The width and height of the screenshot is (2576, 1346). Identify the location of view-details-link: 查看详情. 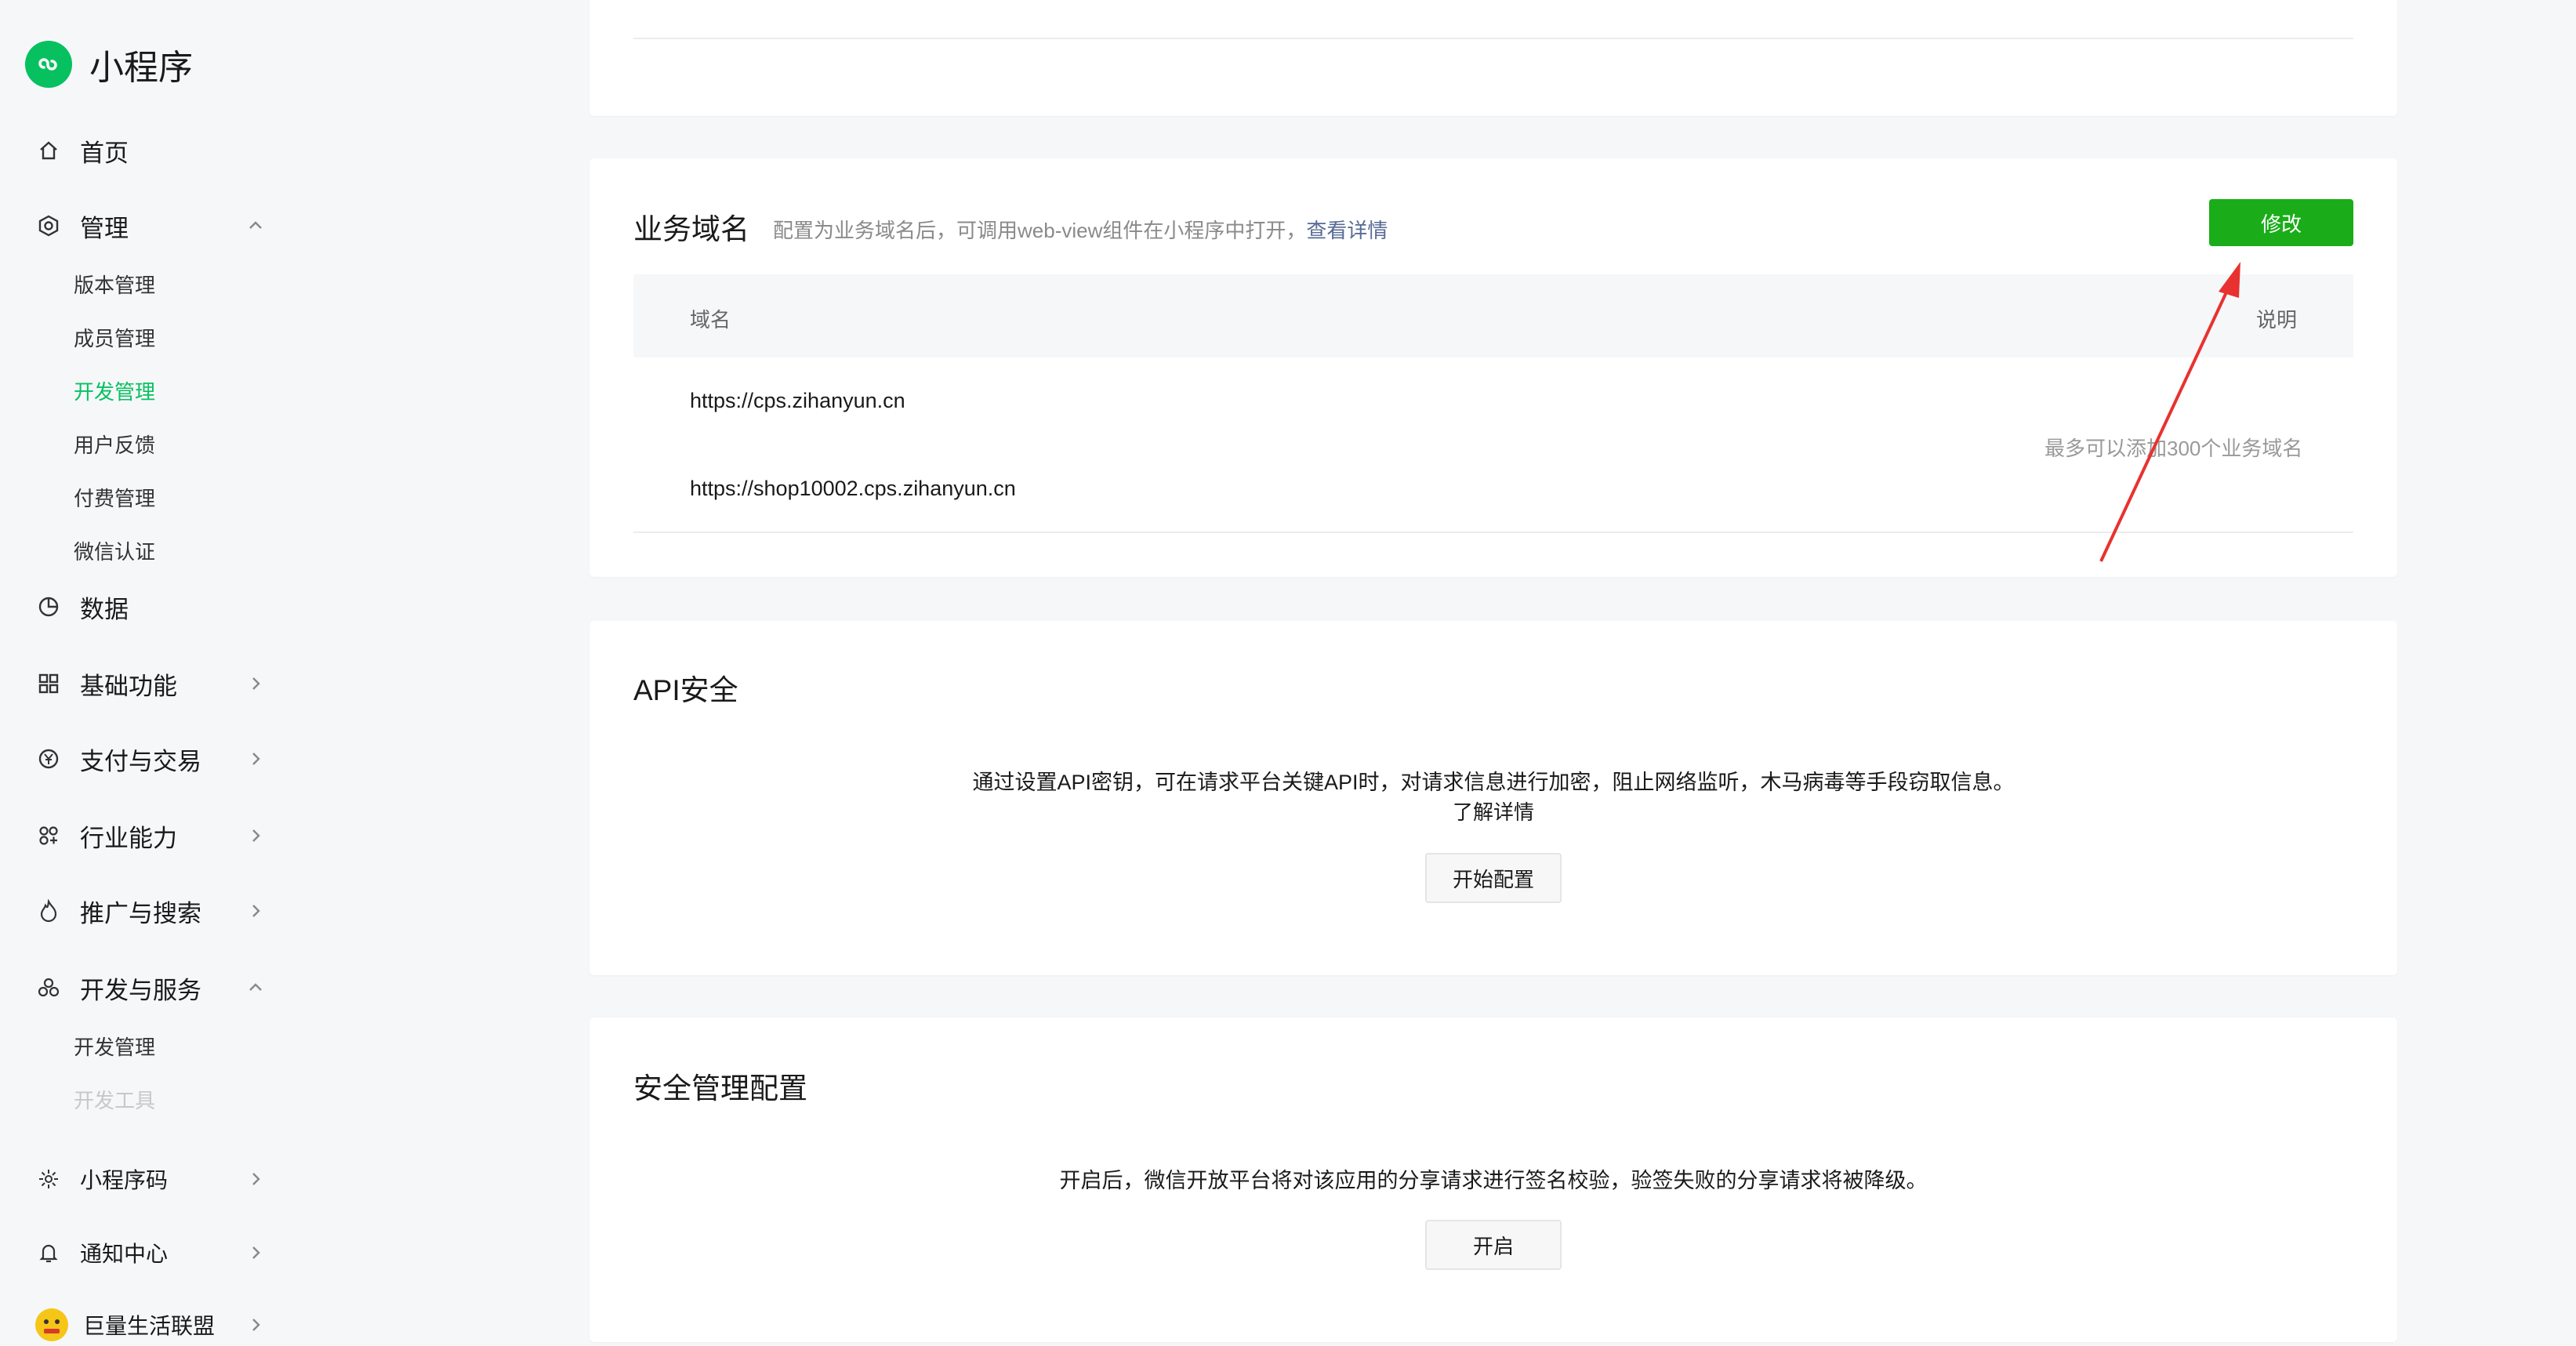
(1347, 230).